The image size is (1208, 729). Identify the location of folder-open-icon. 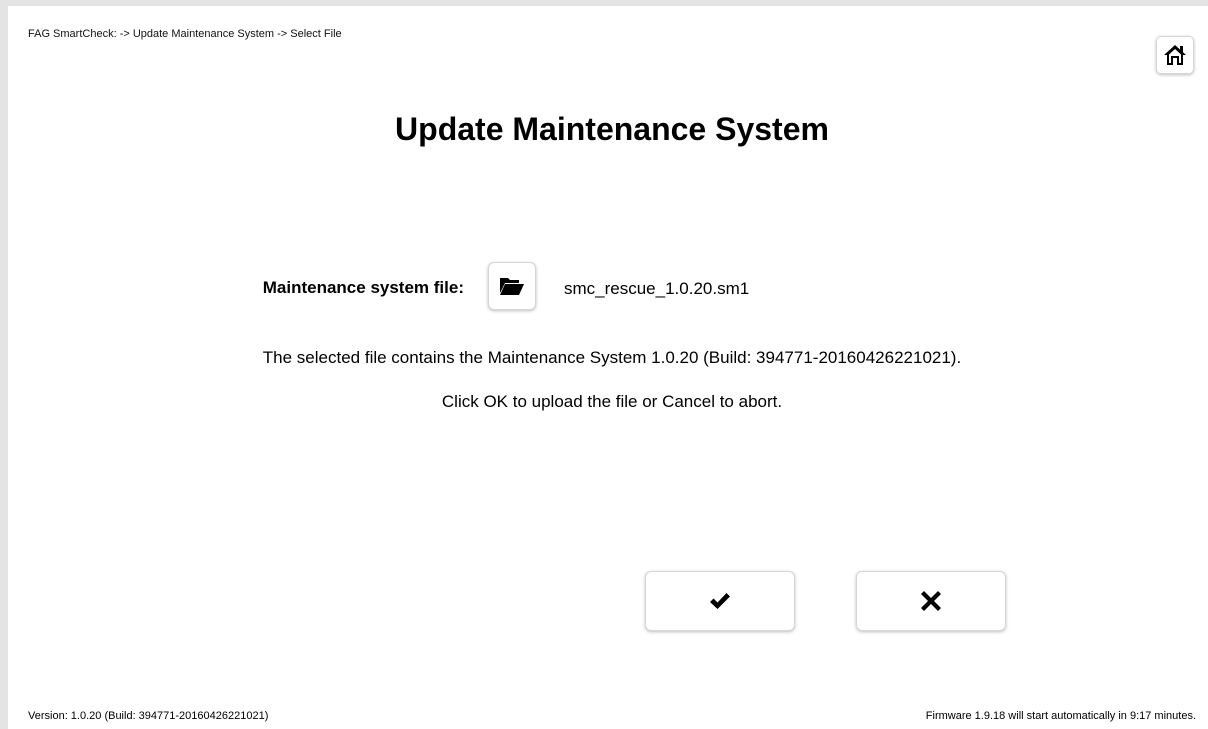
(512, 286).